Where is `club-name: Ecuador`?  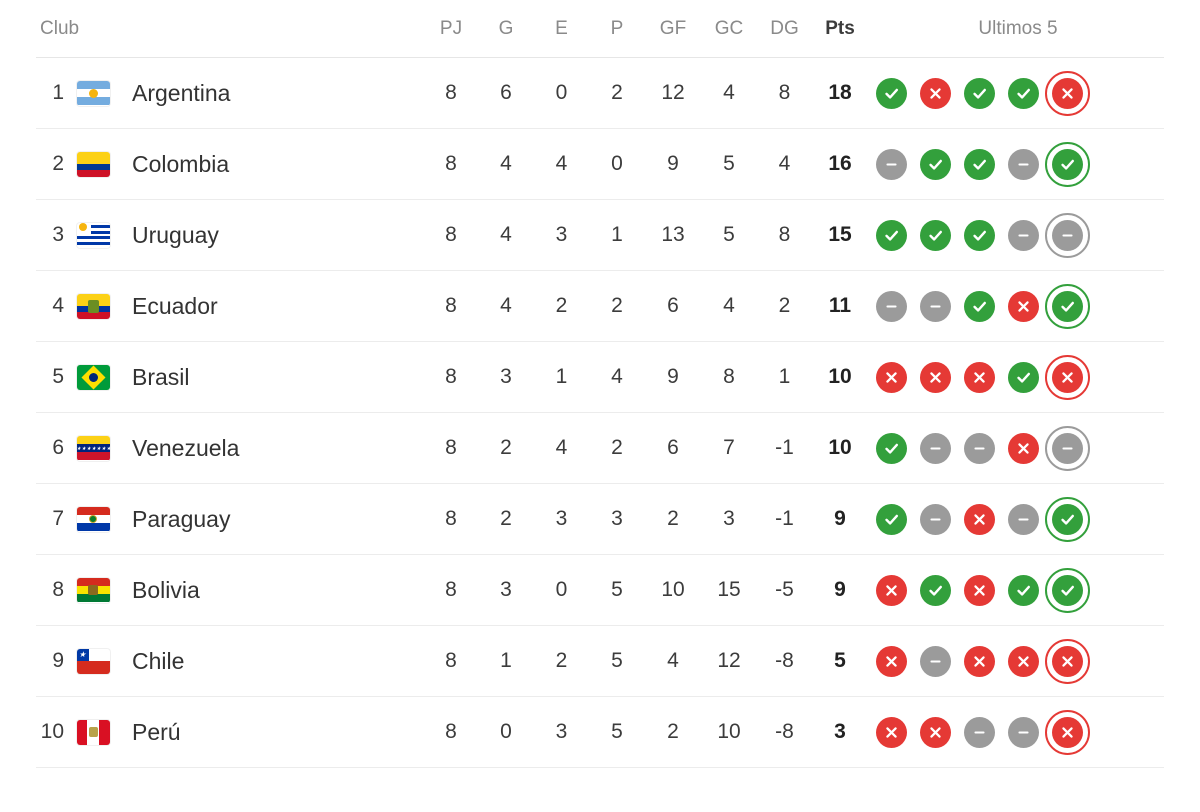 club-name: Ecuador is located at coordinates (270, 306).